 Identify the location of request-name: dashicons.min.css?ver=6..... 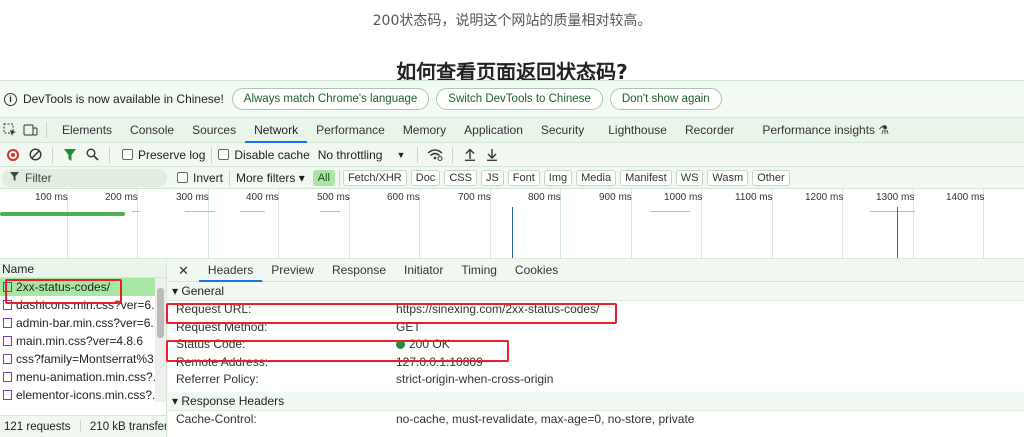
(85, 305).